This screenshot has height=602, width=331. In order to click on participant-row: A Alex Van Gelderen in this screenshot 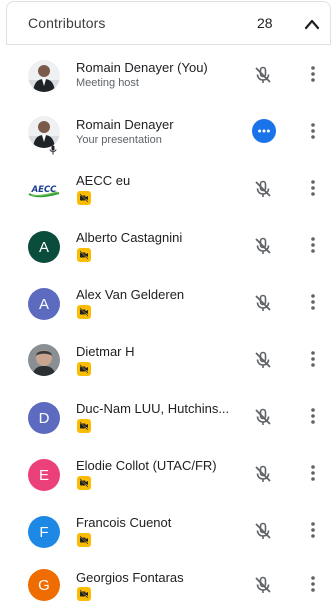, I will do `click(165, 303)`.